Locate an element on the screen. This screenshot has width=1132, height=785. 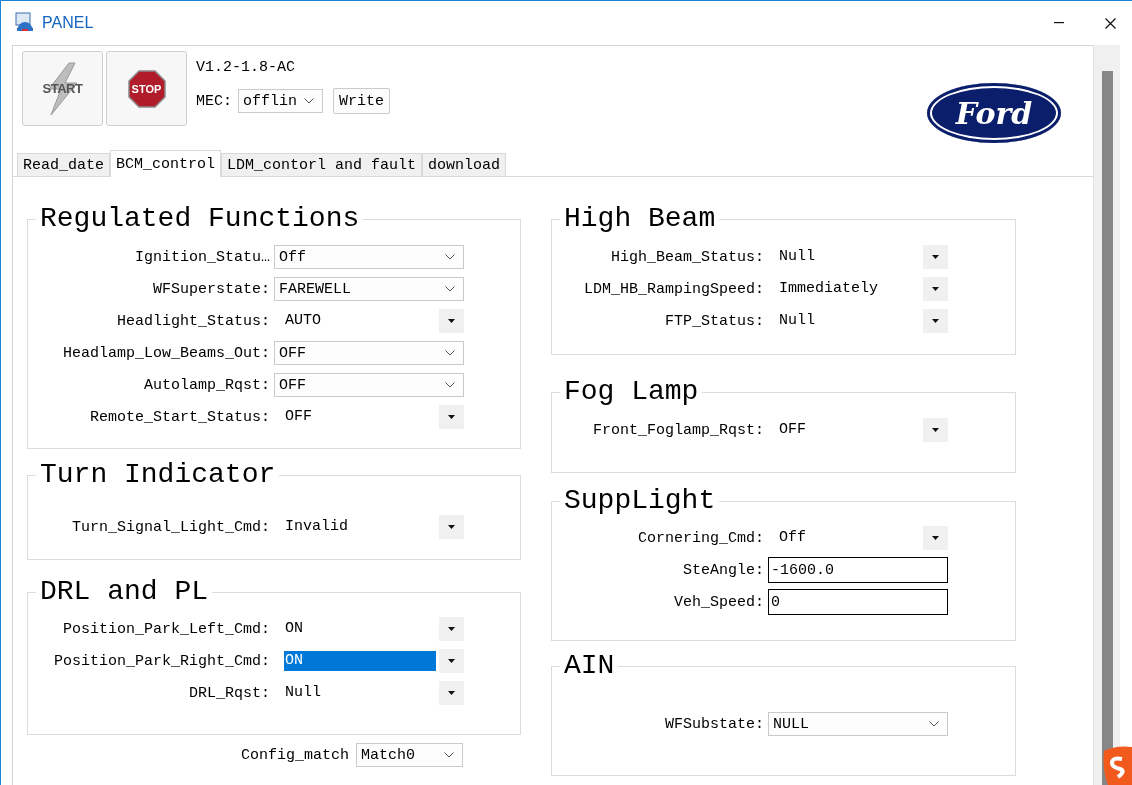
group-title: Turn Indicator is located at coordinates (158, 475).